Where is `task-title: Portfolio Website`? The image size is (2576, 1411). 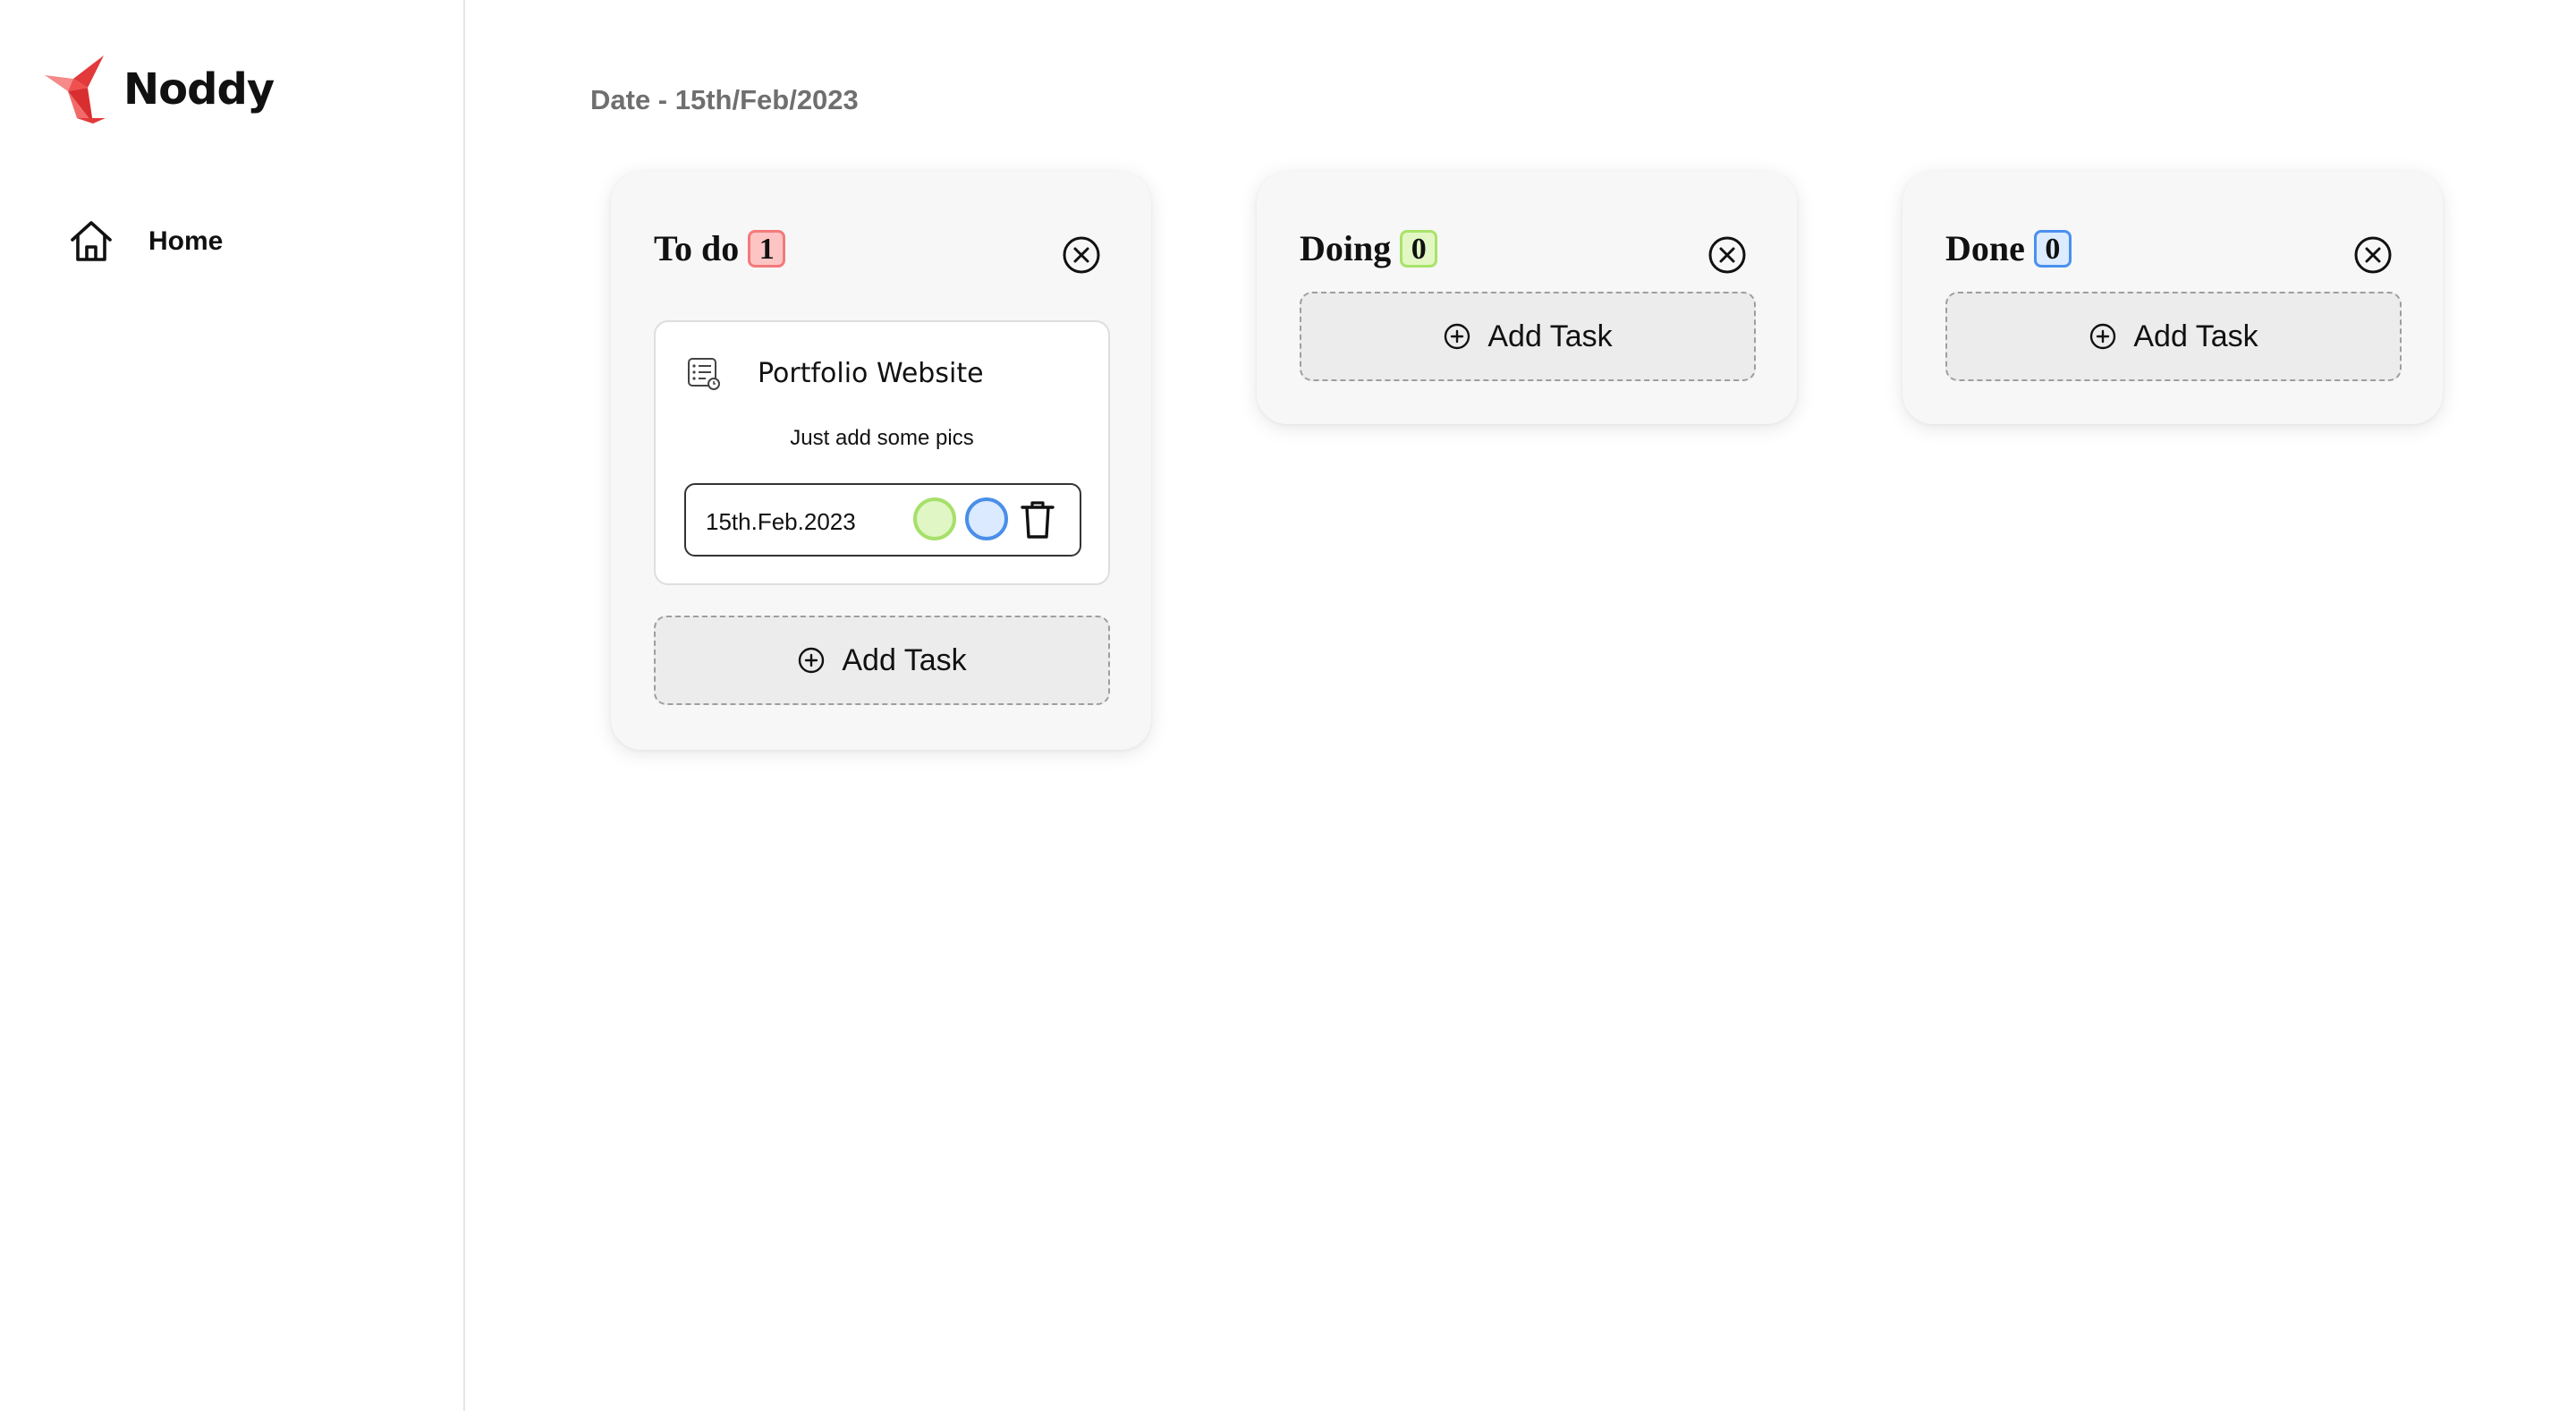
task-title: Portfolio Website is located at coordinates (871, 373).